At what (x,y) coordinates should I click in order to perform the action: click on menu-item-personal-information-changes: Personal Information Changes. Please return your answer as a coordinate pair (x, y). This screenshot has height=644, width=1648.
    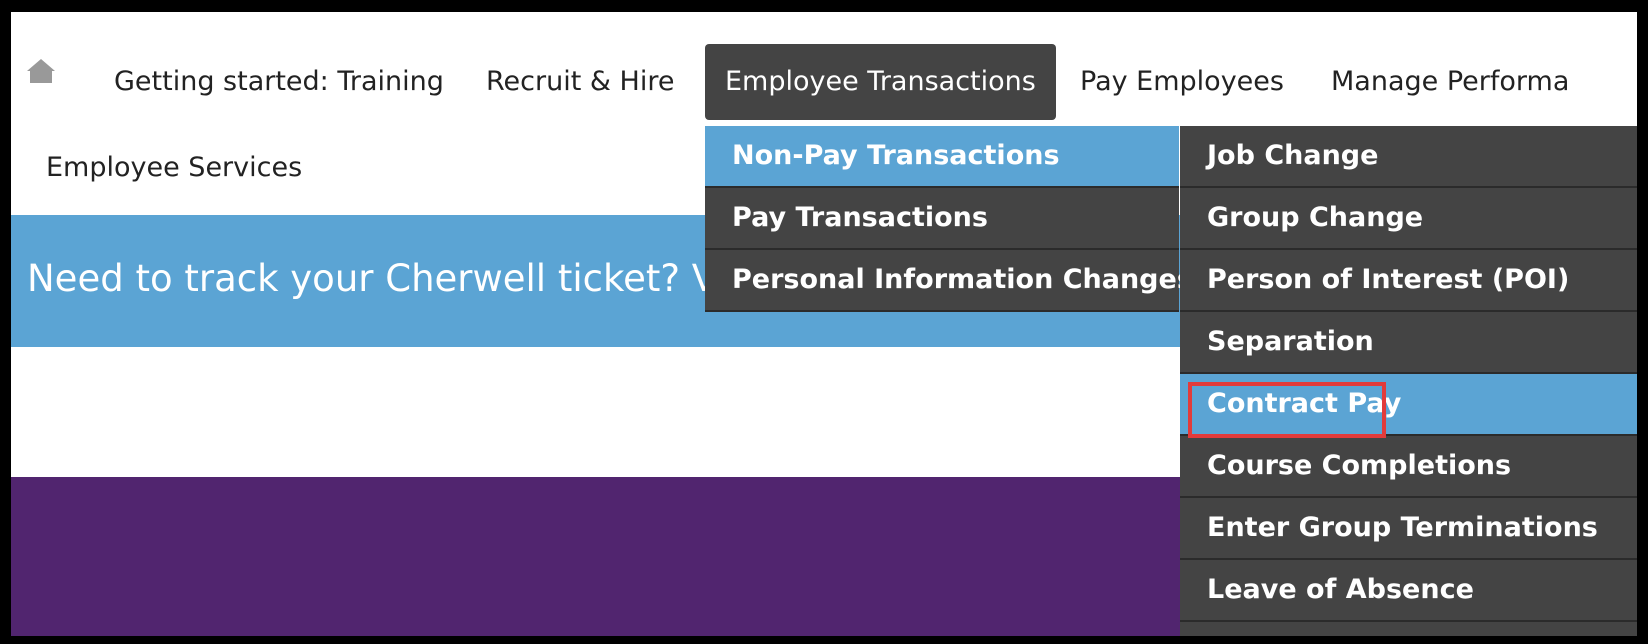
    Looking at the image, I should click on (949, 281).